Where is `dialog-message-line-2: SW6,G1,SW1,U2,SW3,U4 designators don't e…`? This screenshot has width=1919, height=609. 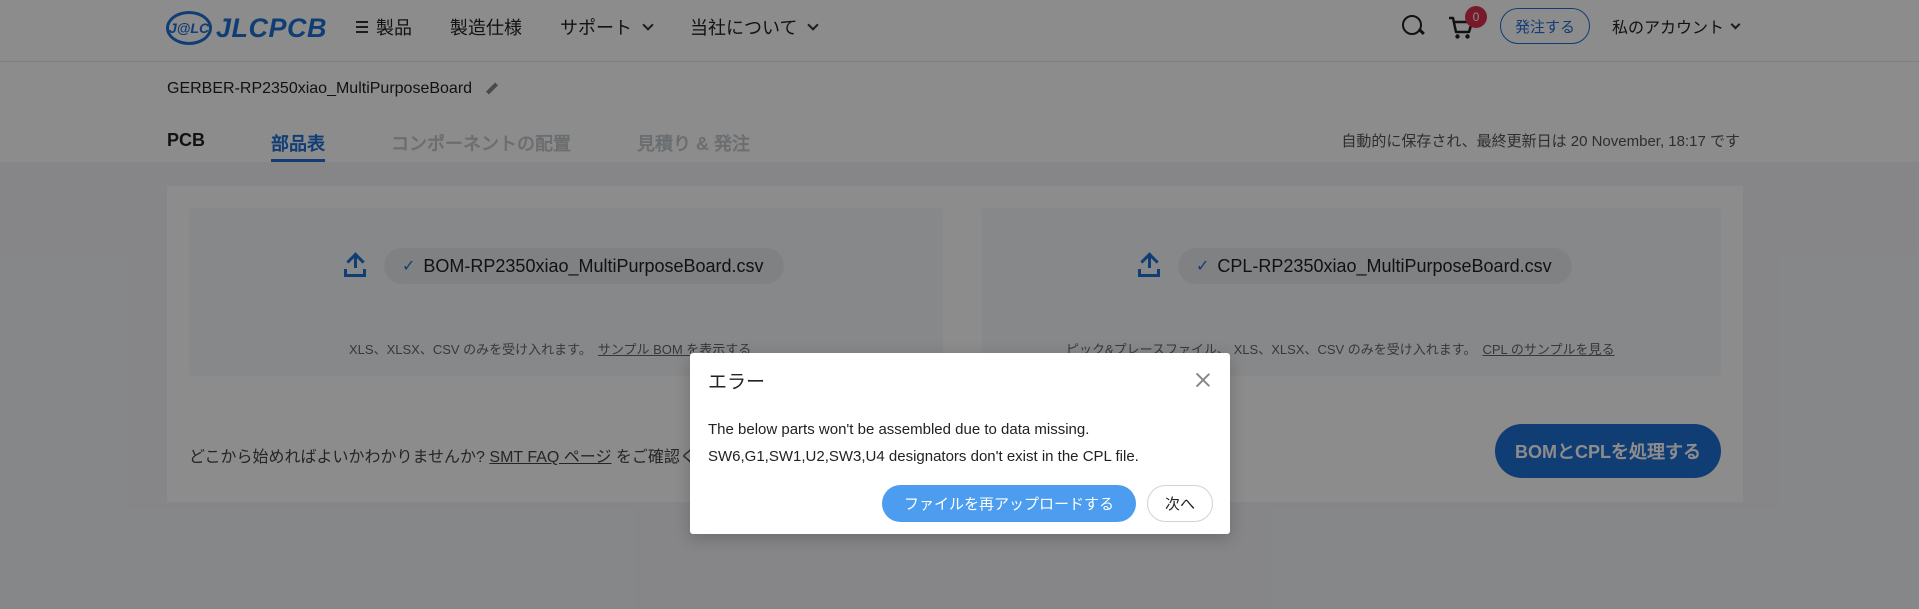 dialog-message-line-2: SW6,G1,SW1,U2,SW3,U4 designators don't e… is located at coordinates (923, 456).